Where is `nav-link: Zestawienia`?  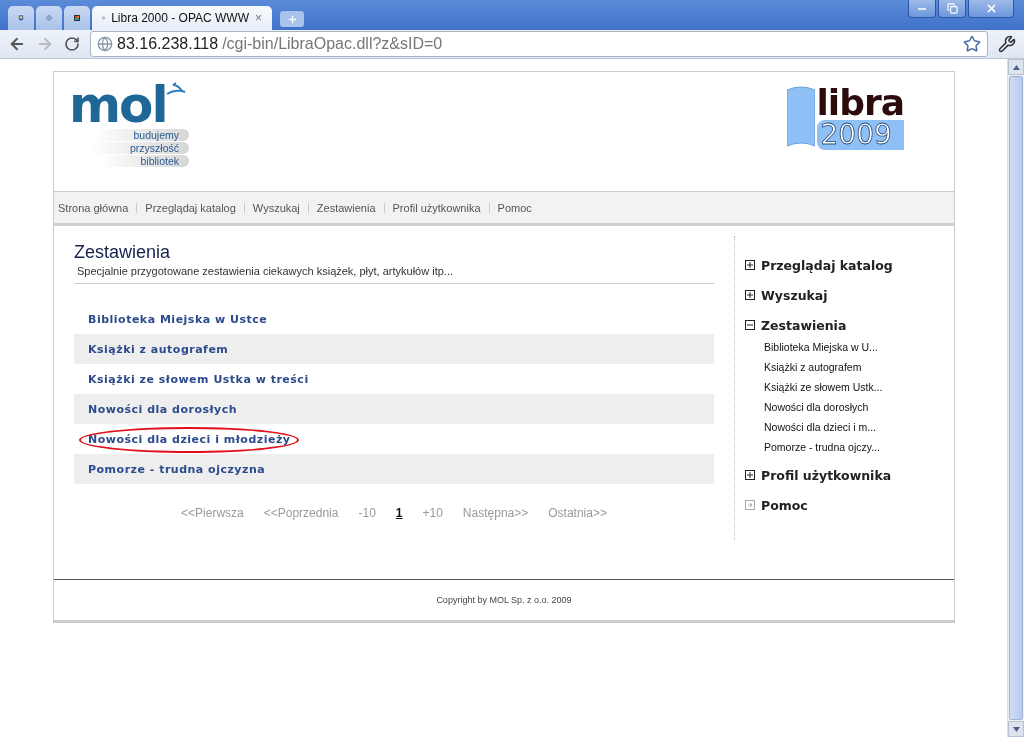
nav-link: Zestawienia is located at coordinates (346, 207).